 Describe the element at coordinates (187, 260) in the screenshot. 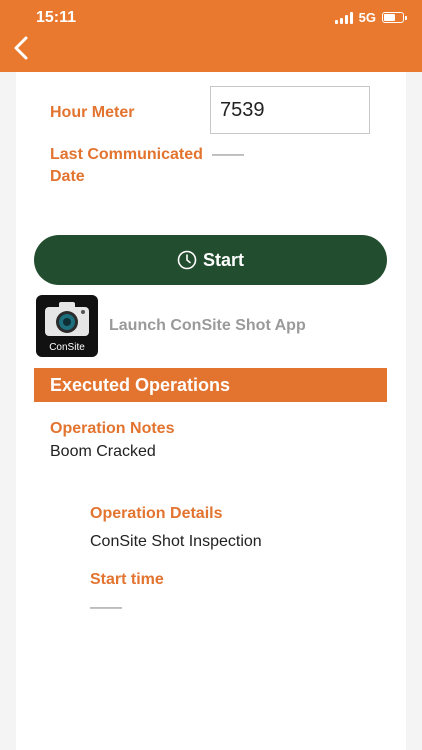

I see `clock-icon` at that location.